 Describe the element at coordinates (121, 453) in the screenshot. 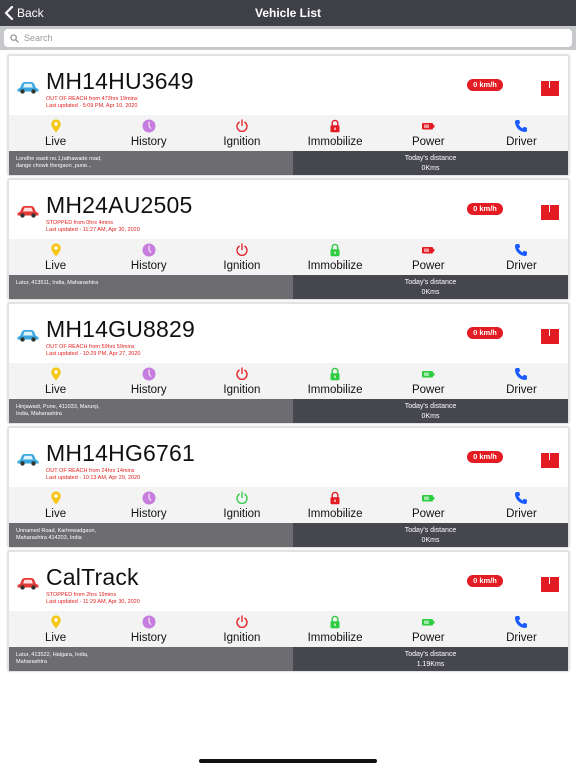

I see `vehicle-plate: MH14HG6761` at that location.